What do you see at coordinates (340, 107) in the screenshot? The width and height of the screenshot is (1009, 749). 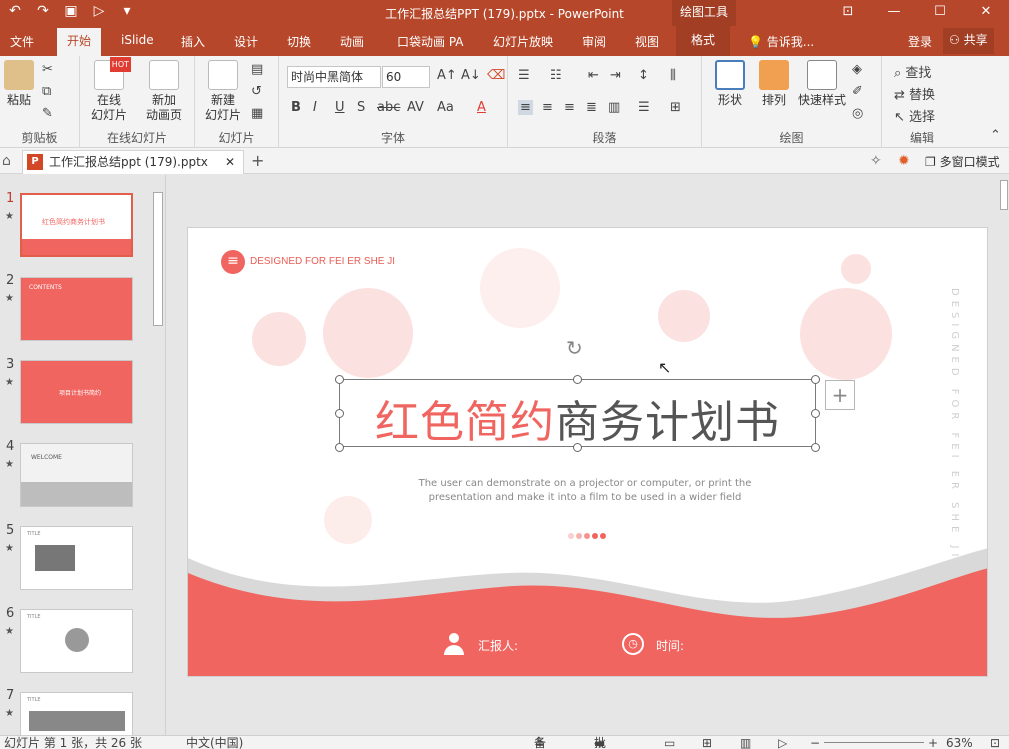 I see `underline-icon: U` at bounding box center [340, 107].